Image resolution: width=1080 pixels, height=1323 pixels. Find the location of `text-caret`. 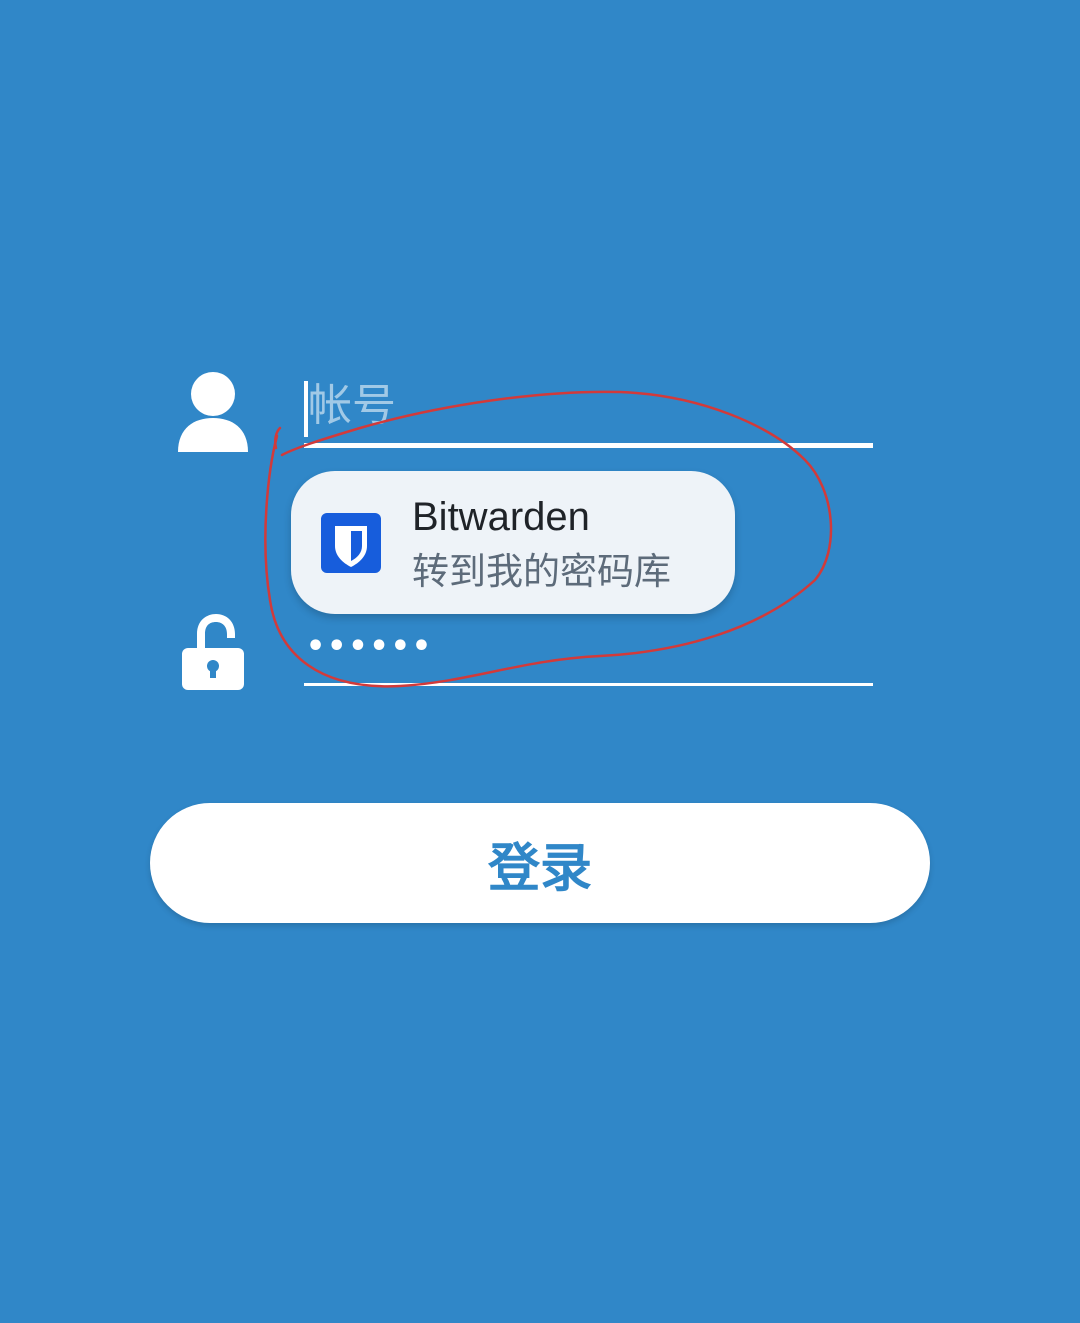

text-caret is located at coordinates (306, 409).